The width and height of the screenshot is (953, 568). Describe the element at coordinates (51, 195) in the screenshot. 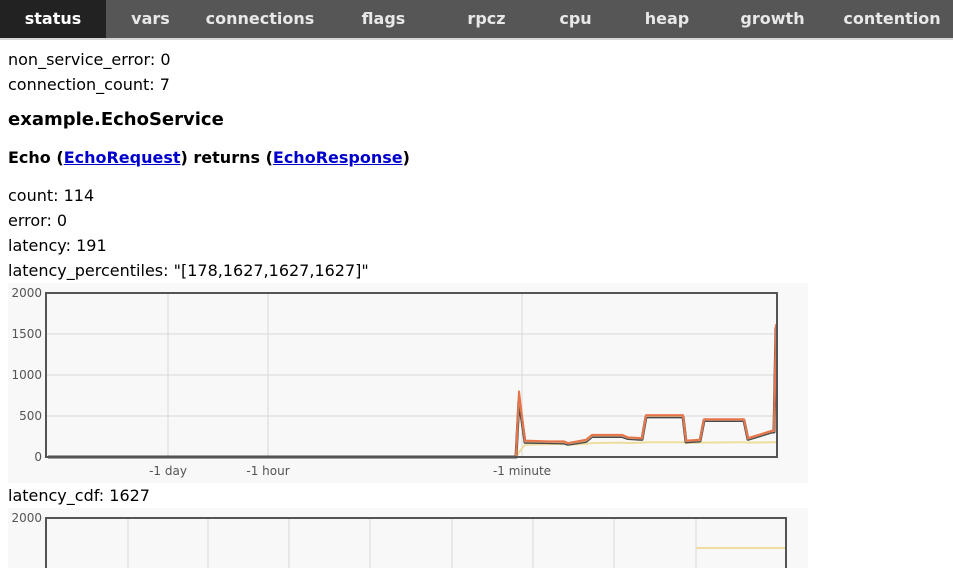

I see `count-stat: count: 114` at that location.